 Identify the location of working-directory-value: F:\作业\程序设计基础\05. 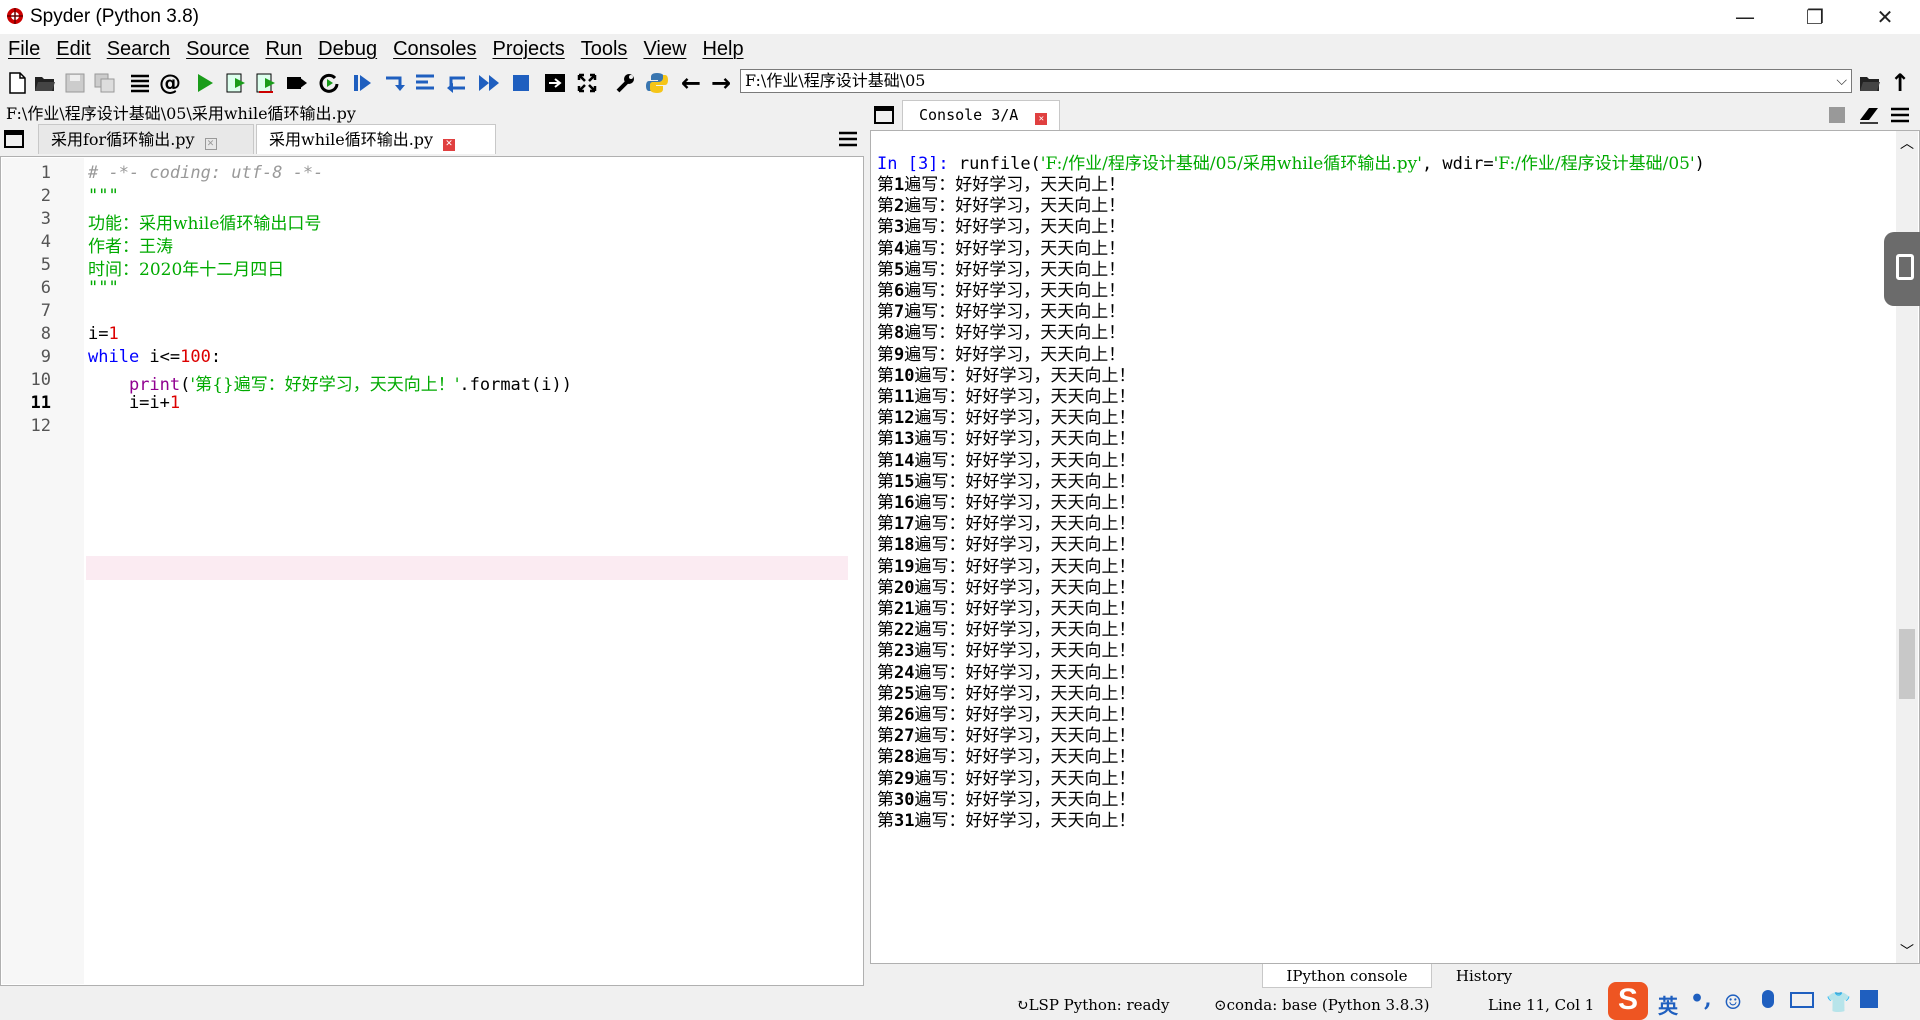
(835, 80).